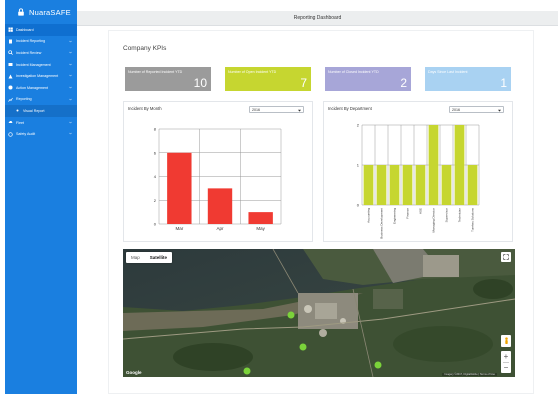 The width and height of the screenshot is (558, 394). I want to click on kpi-value: 10, so click(200, 83).